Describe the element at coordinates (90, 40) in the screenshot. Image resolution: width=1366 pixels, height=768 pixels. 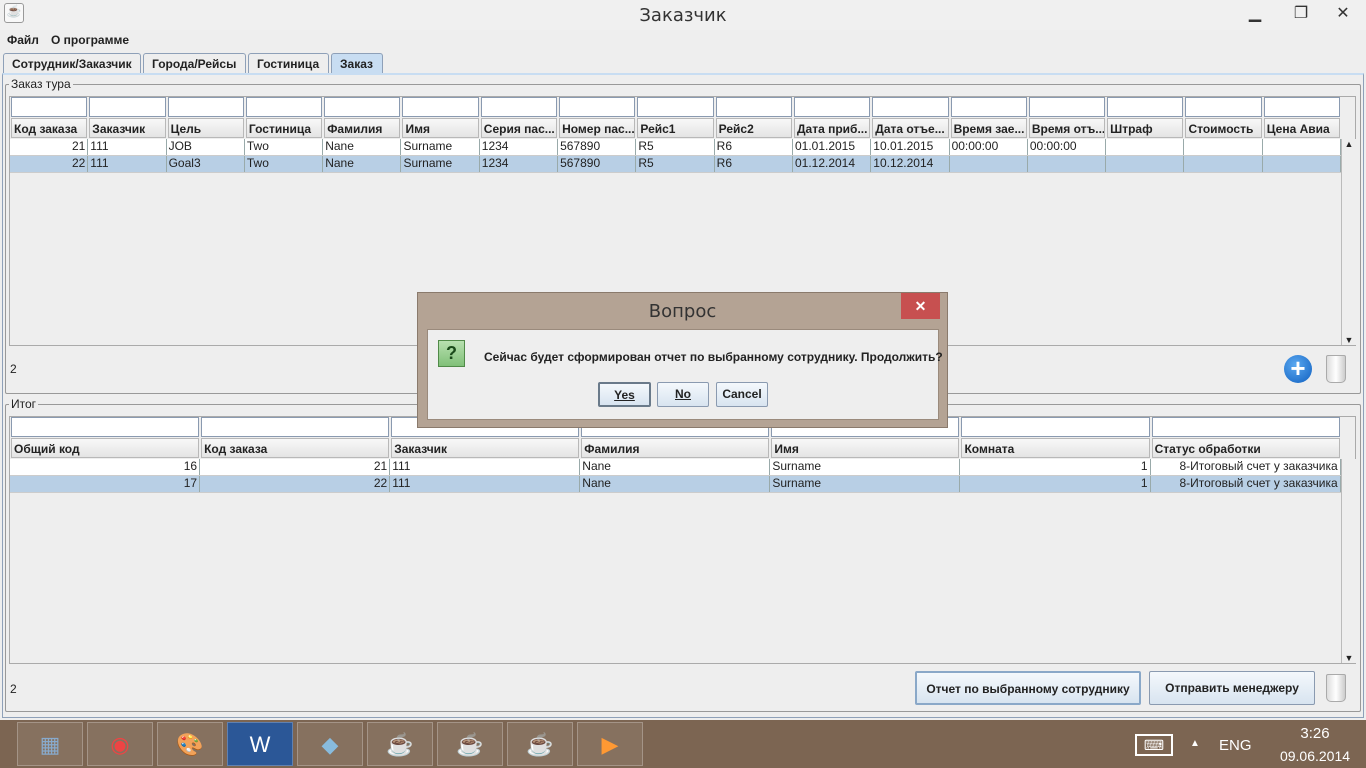
I see `menu-about: О программе` at that location.